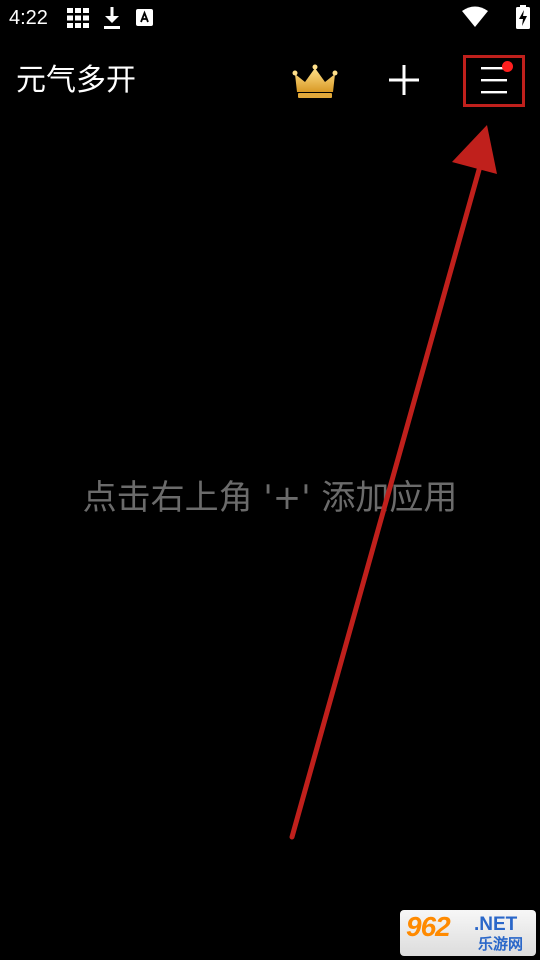 The image size is (540, 960). Describe the element at coordinates (507, 66) in the screenshot. I see `notification-dot` at that location.